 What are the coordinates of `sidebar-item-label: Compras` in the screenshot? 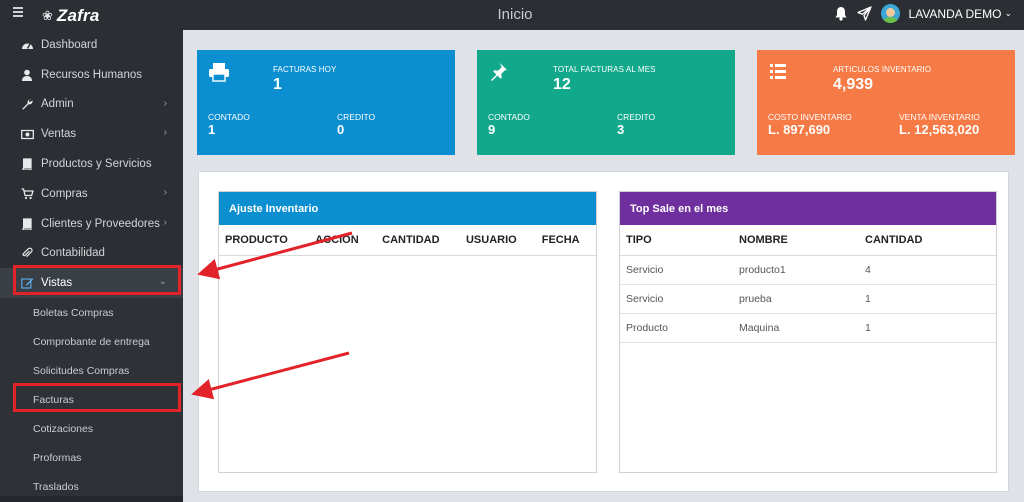 It's located at (64, 193).